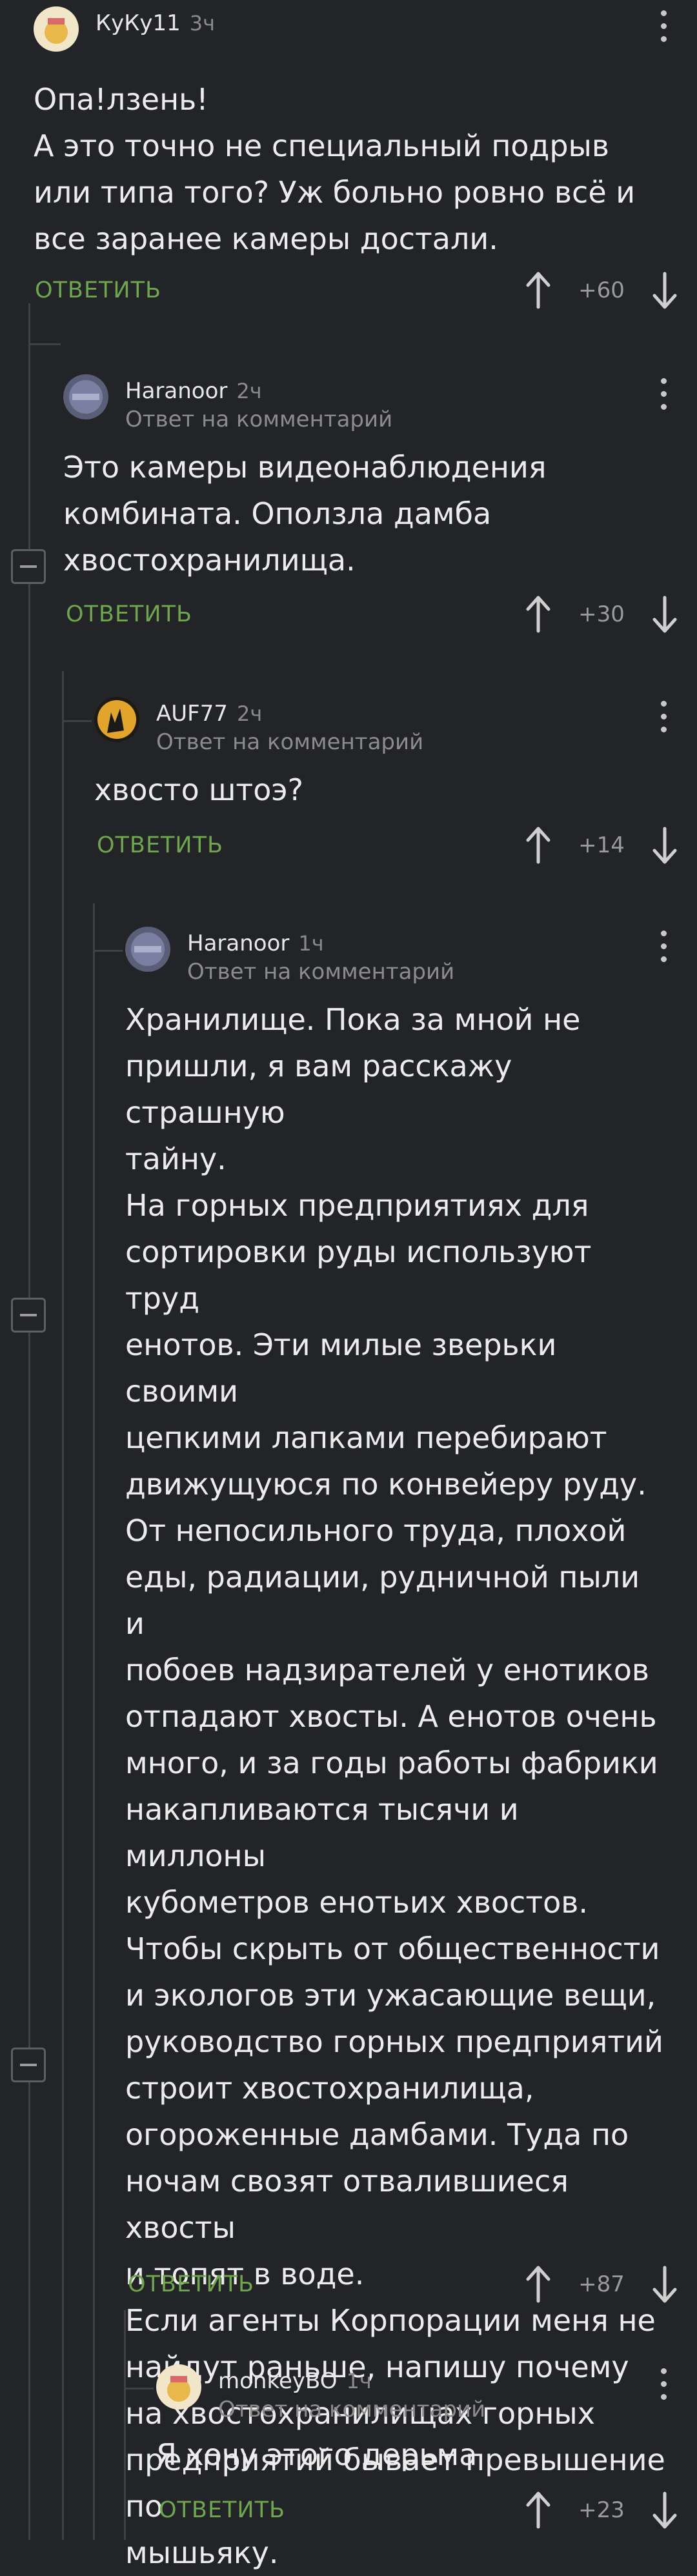 This screenshot has width=697, height=2576. I want to click on comment-text: хвосто штоэ?, so click(199, 789).